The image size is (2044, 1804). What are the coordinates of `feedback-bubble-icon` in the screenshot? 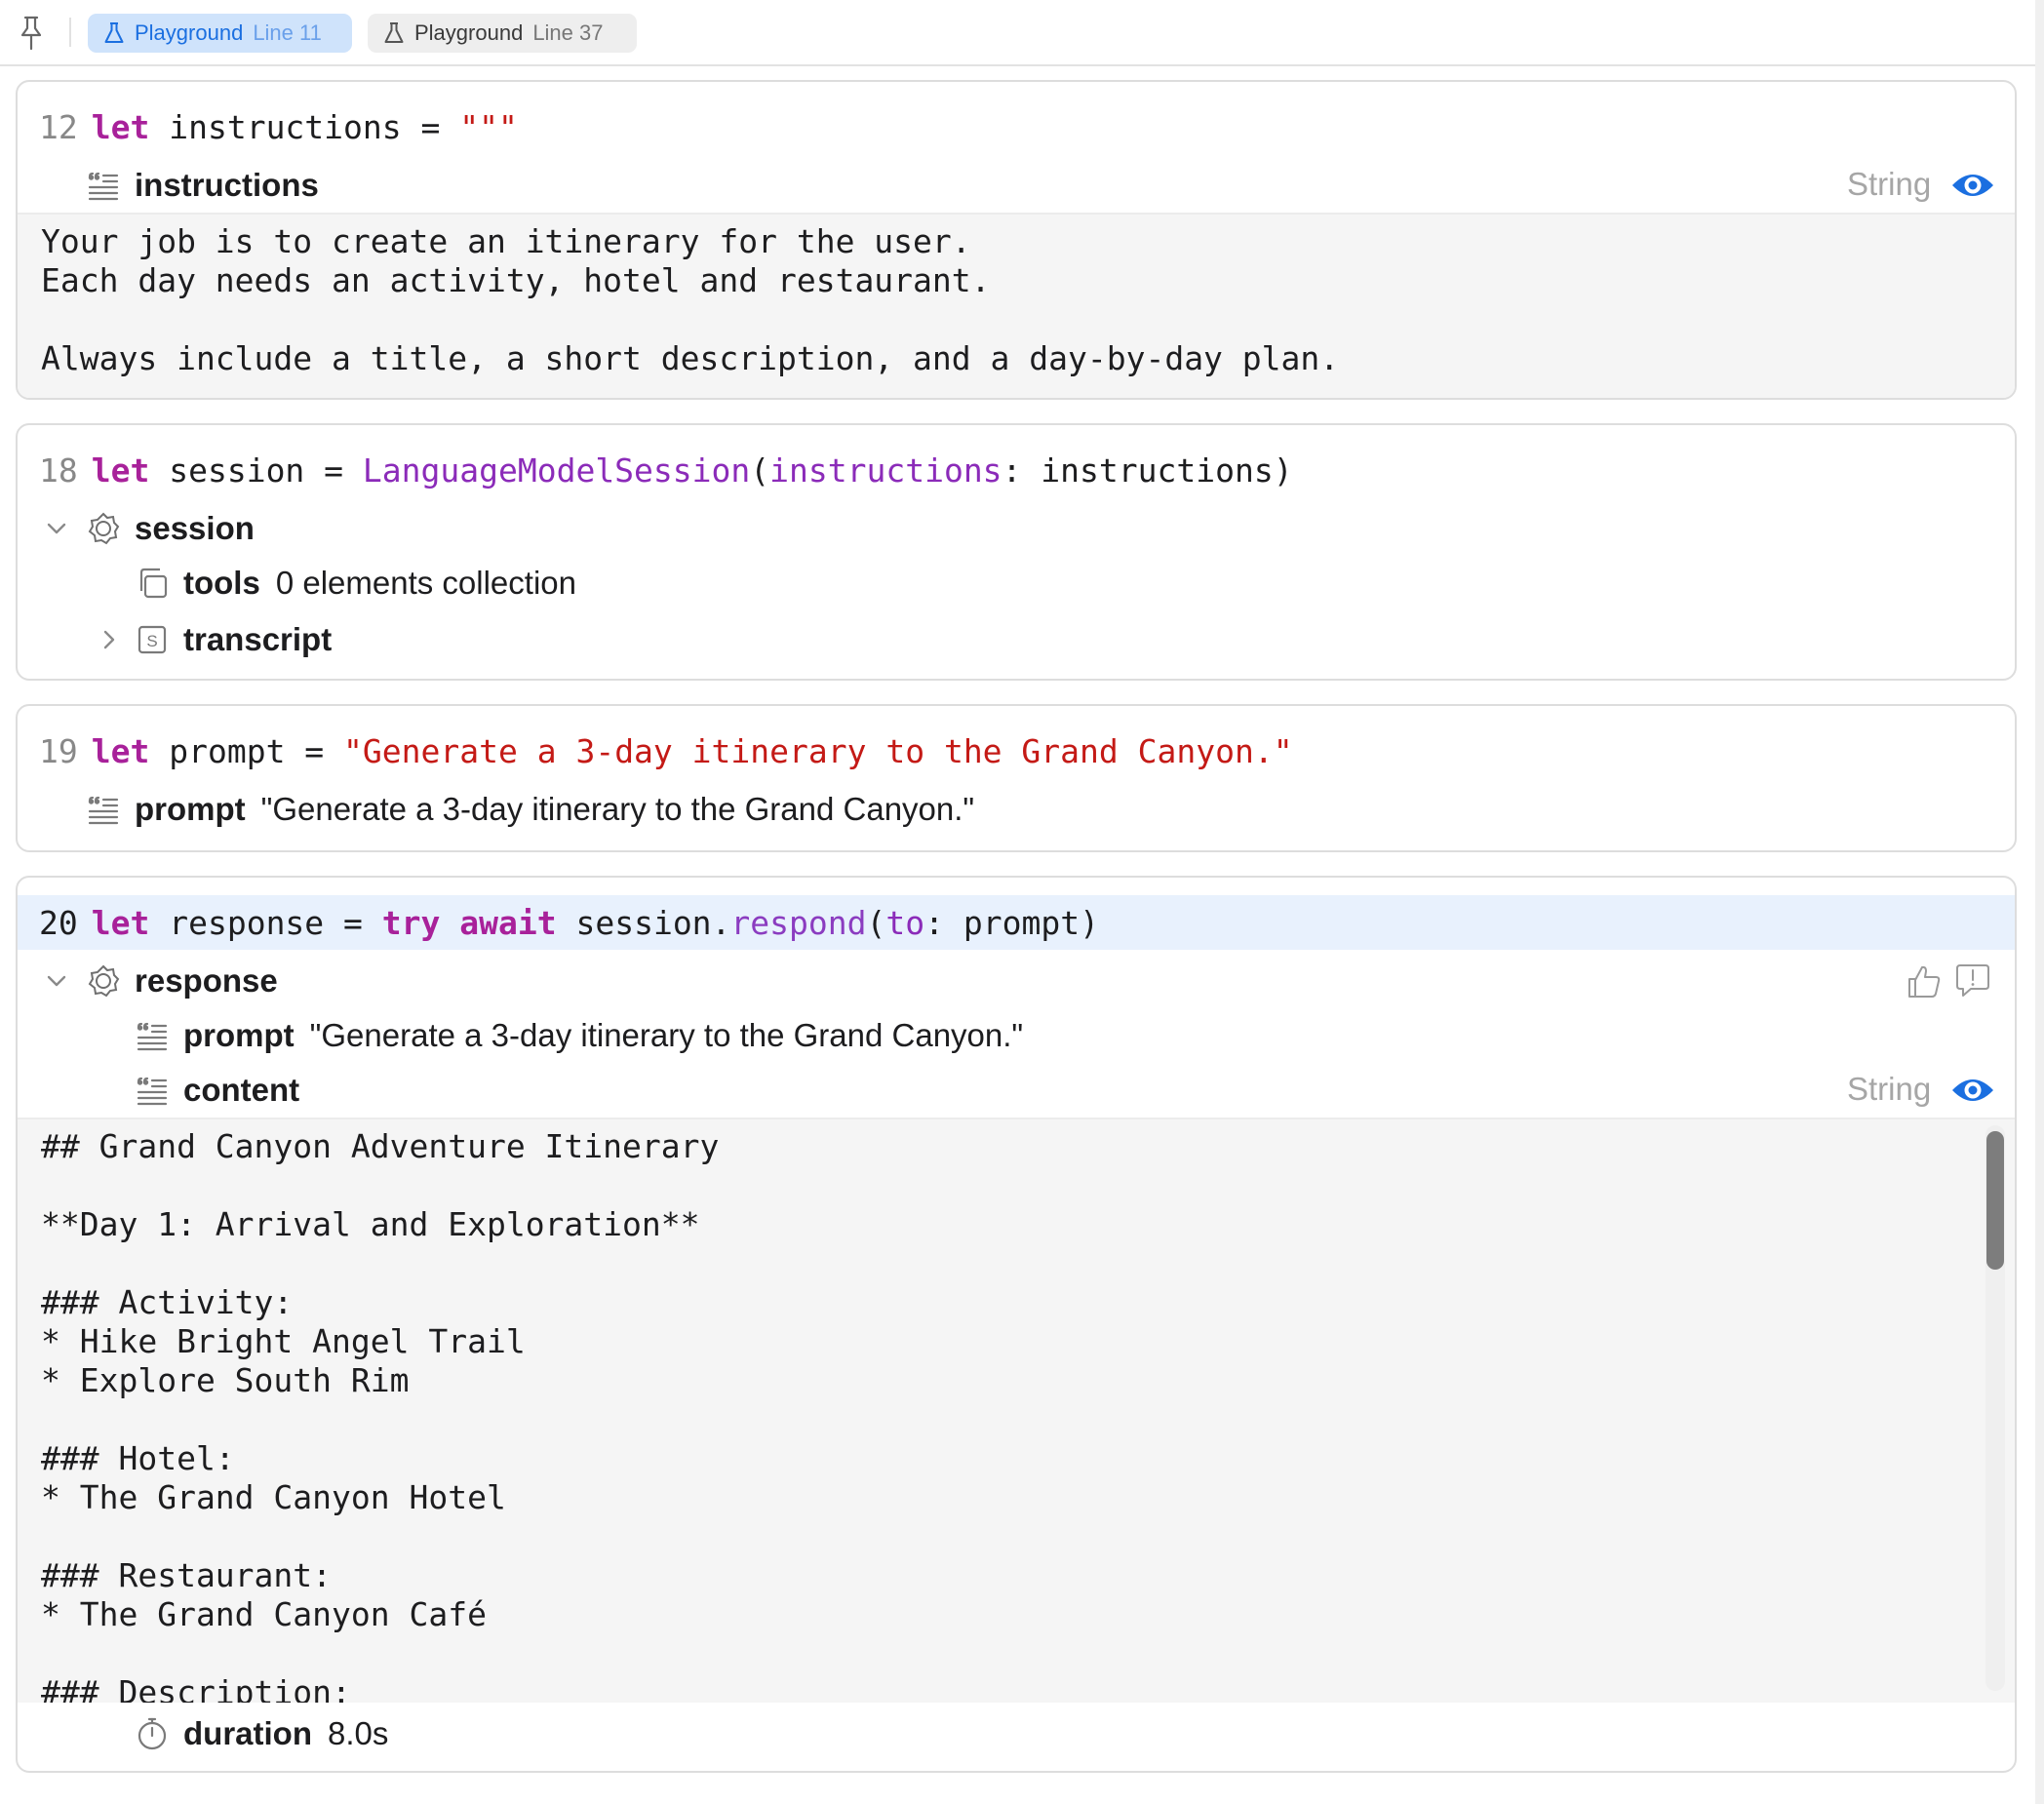 It's located at (1972, 980).